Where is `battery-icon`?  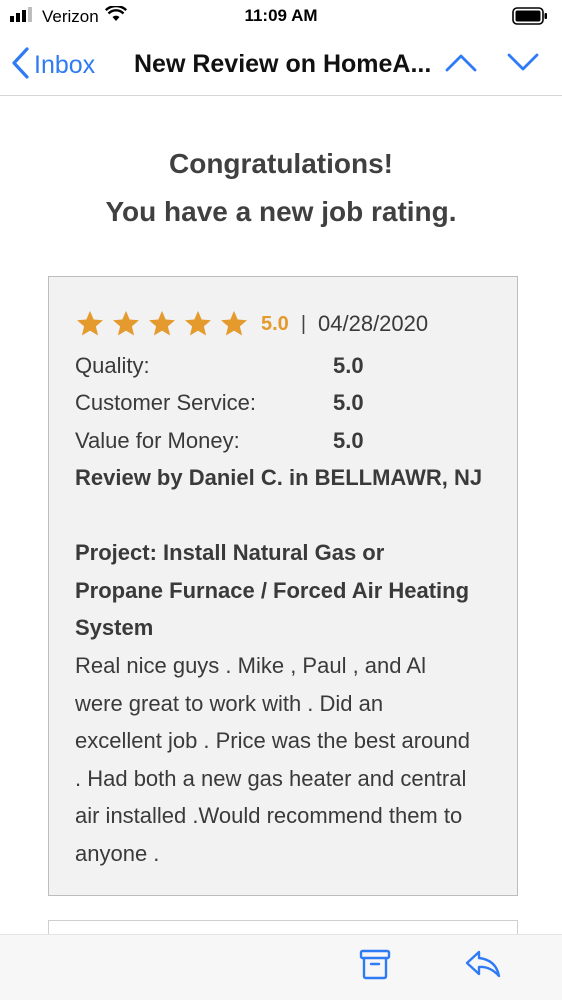 battery-icon is located at coordinates (530, 18).